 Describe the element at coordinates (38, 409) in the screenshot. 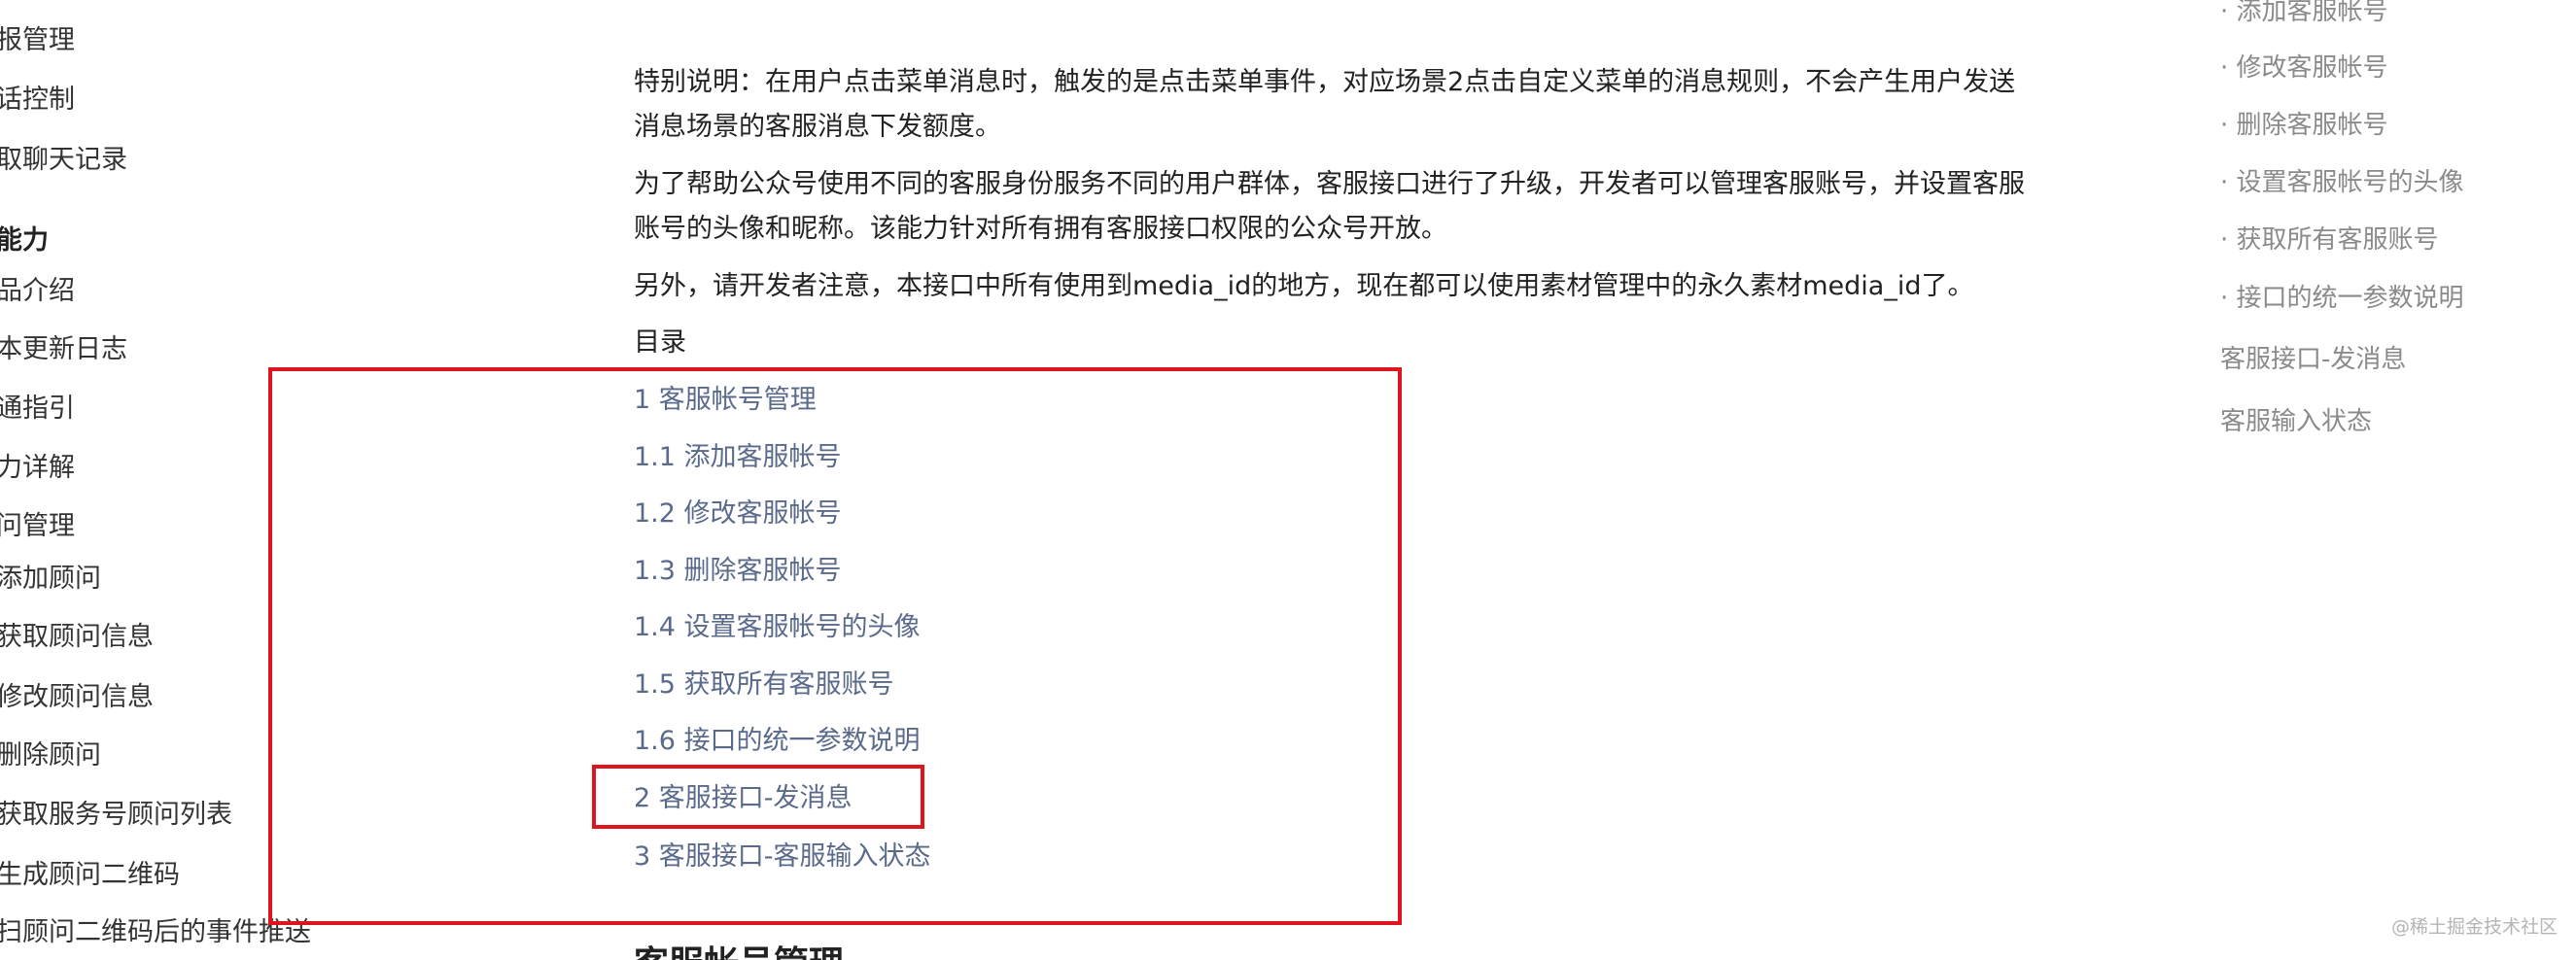

I see `sidebar-item: 通指引` at that location.